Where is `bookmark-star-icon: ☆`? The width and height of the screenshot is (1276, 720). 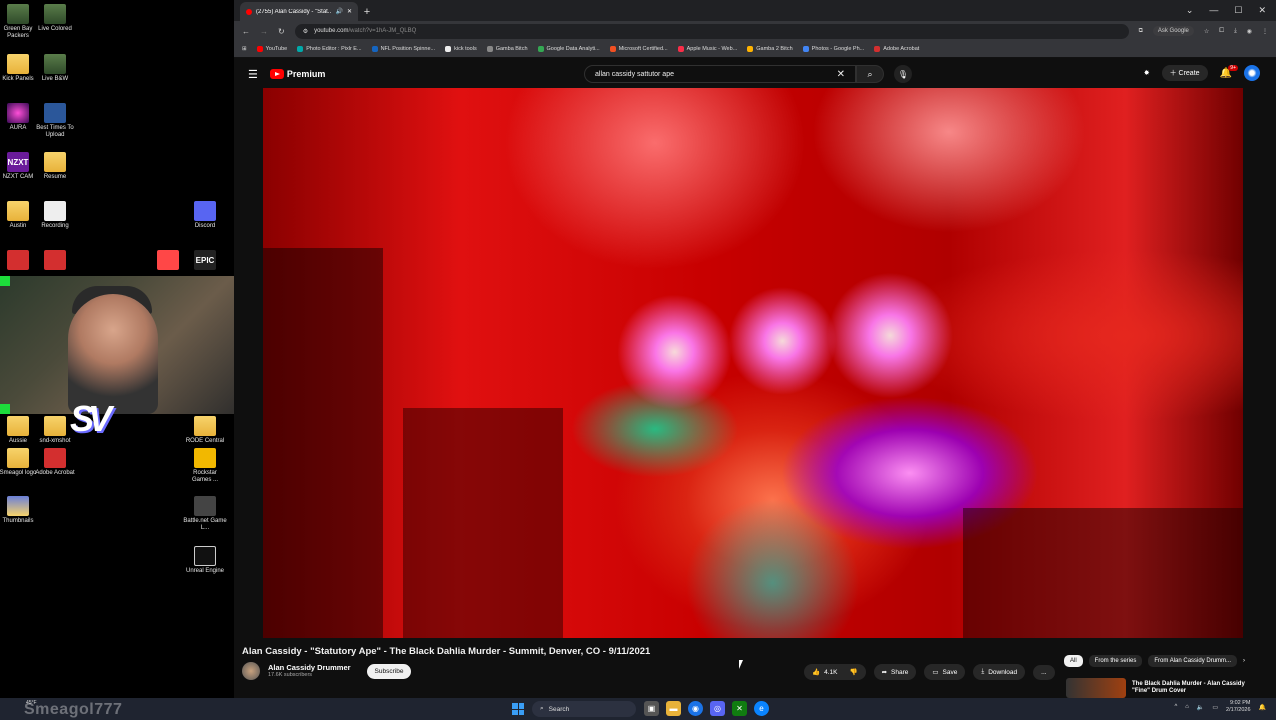
bookmark-star-icon: ☆ is located at coordinates (1206, 31).